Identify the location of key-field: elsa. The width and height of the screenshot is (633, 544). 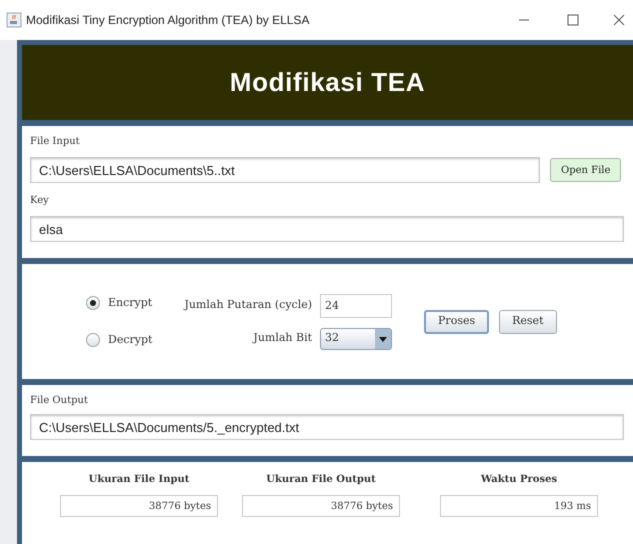
(327, 229).